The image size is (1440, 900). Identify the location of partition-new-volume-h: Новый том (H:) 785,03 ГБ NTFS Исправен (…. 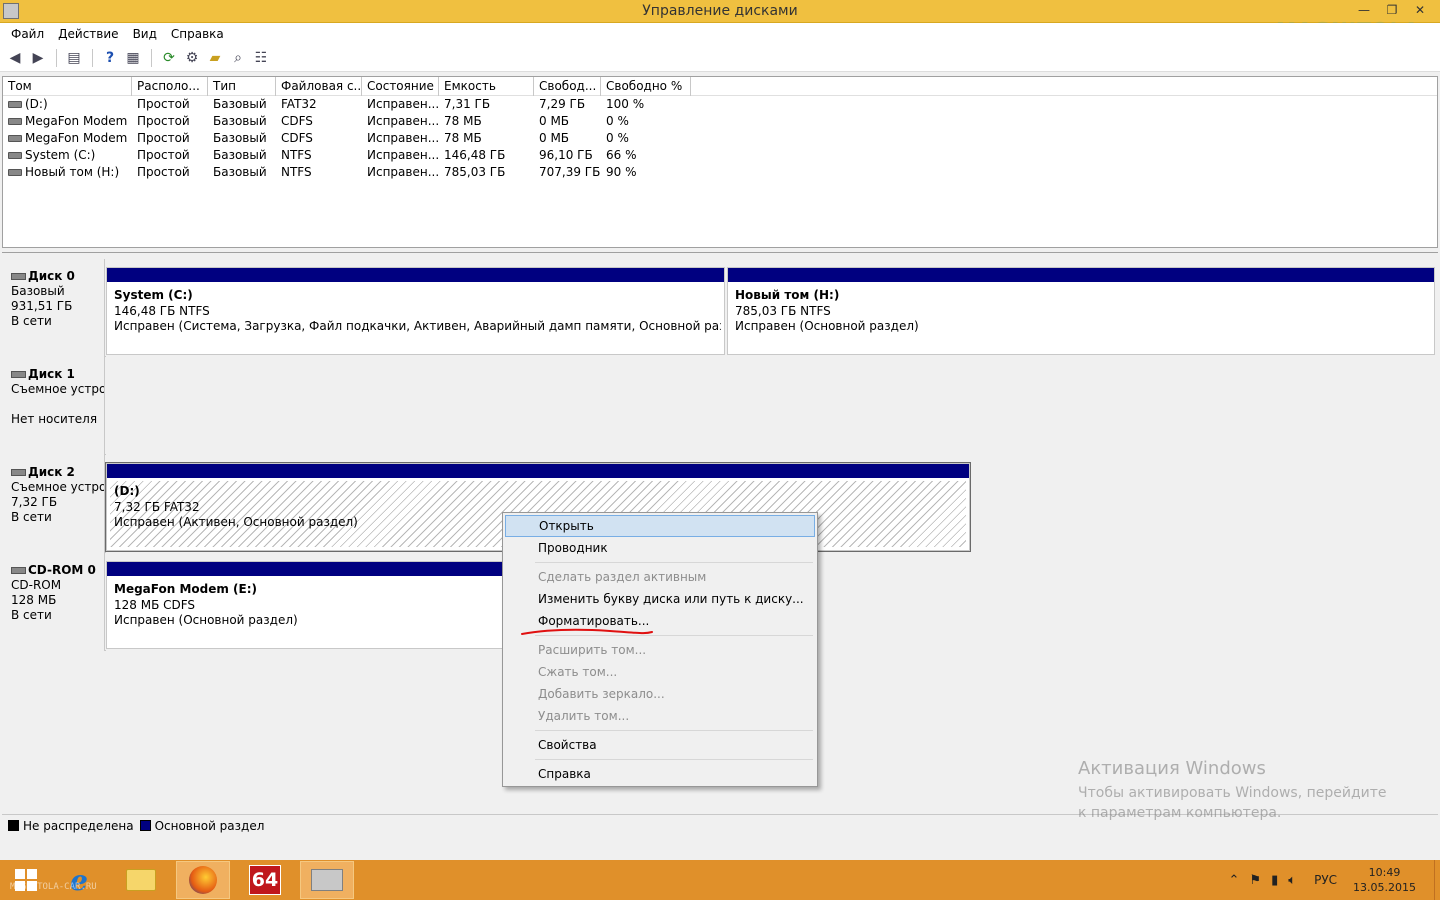
(1081, 311).